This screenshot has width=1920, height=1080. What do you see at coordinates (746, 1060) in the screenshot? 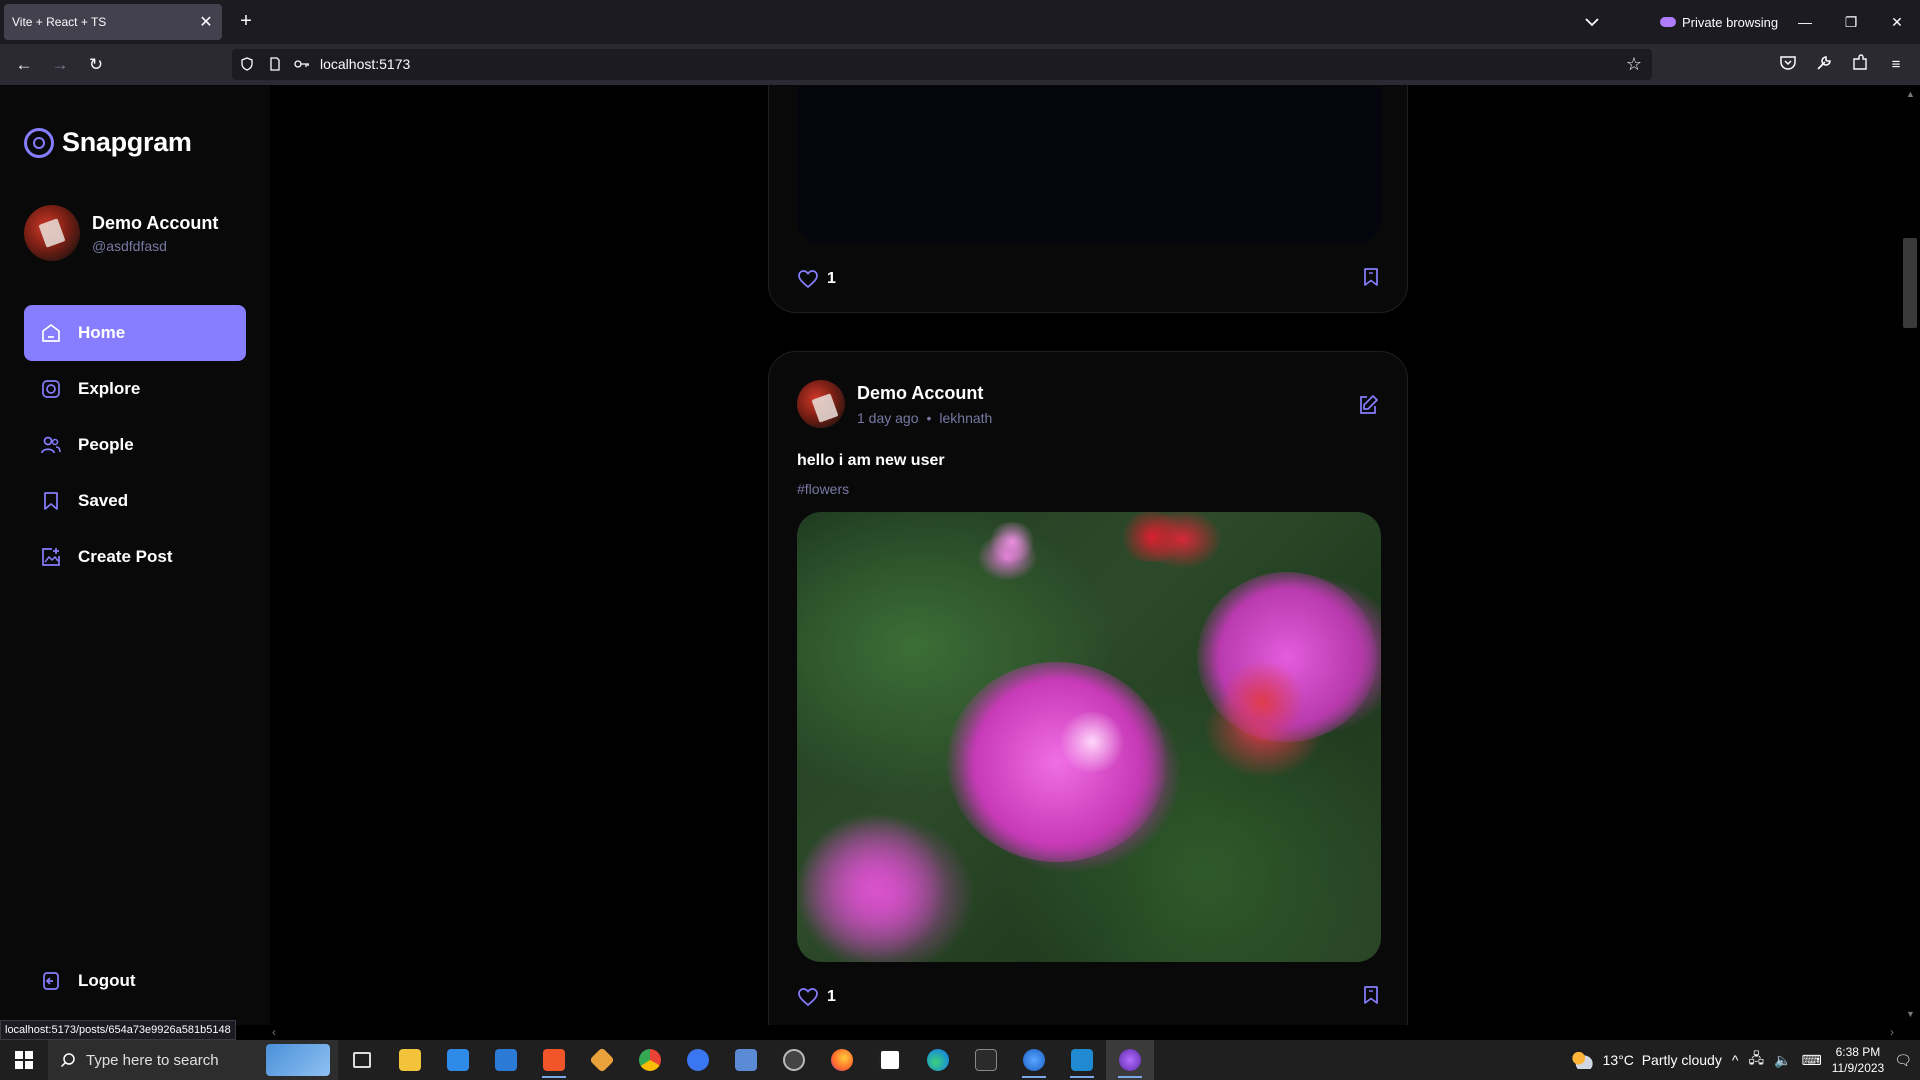
I see `remote-desktop-icon` at bounding box center [746, 1060].